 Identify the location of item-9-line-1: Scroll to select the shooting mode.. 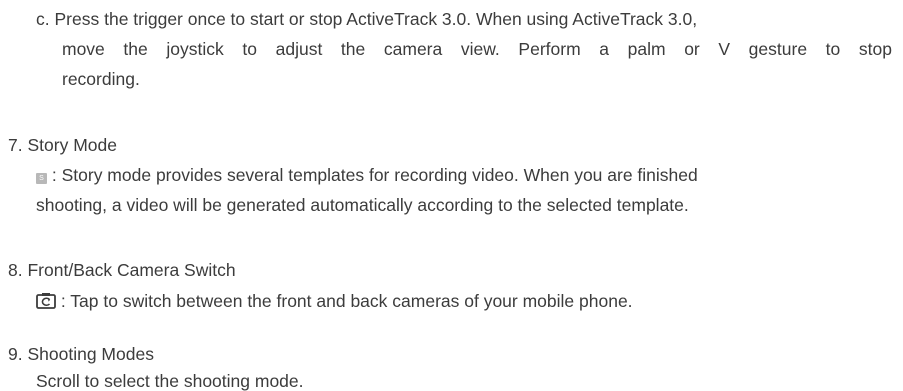
(170, 381).